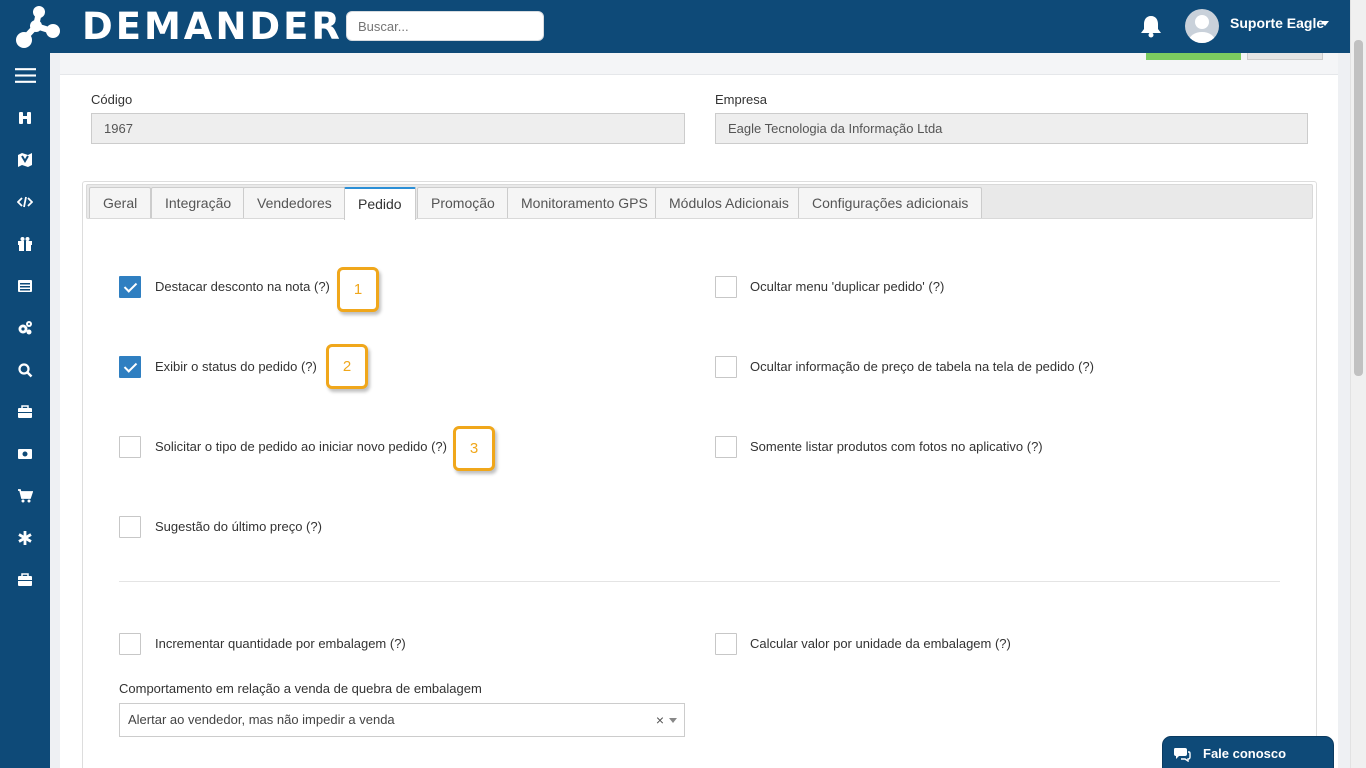  What do you see at coordinates (25, 370) in the screenshot?
I see `search-icon` at bounding box center [25, 370].